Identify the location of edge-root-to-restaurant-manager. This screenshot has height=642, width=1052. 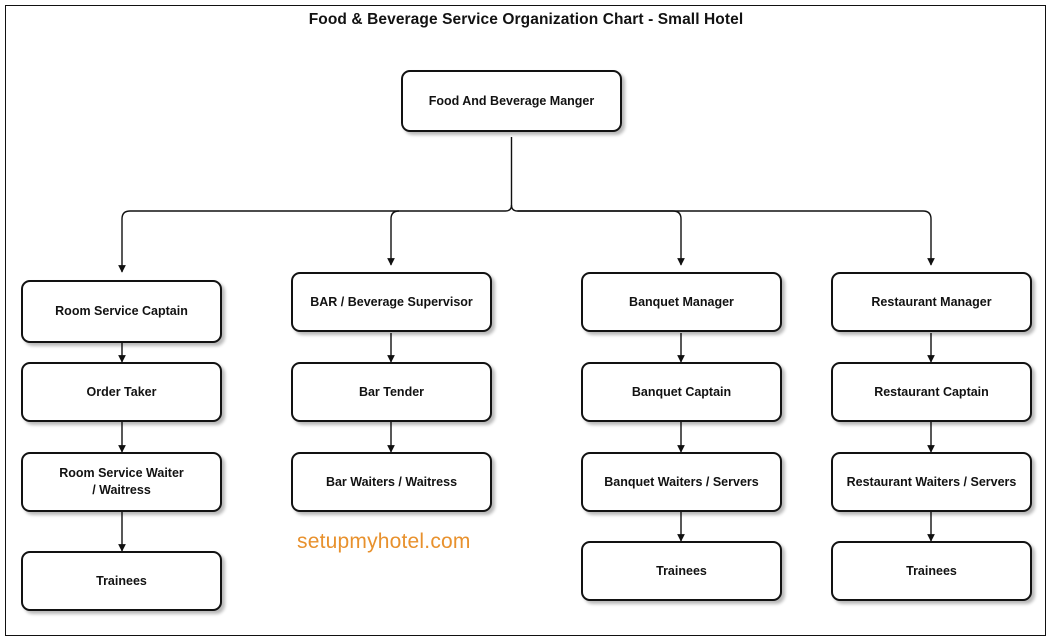
(726, 238).